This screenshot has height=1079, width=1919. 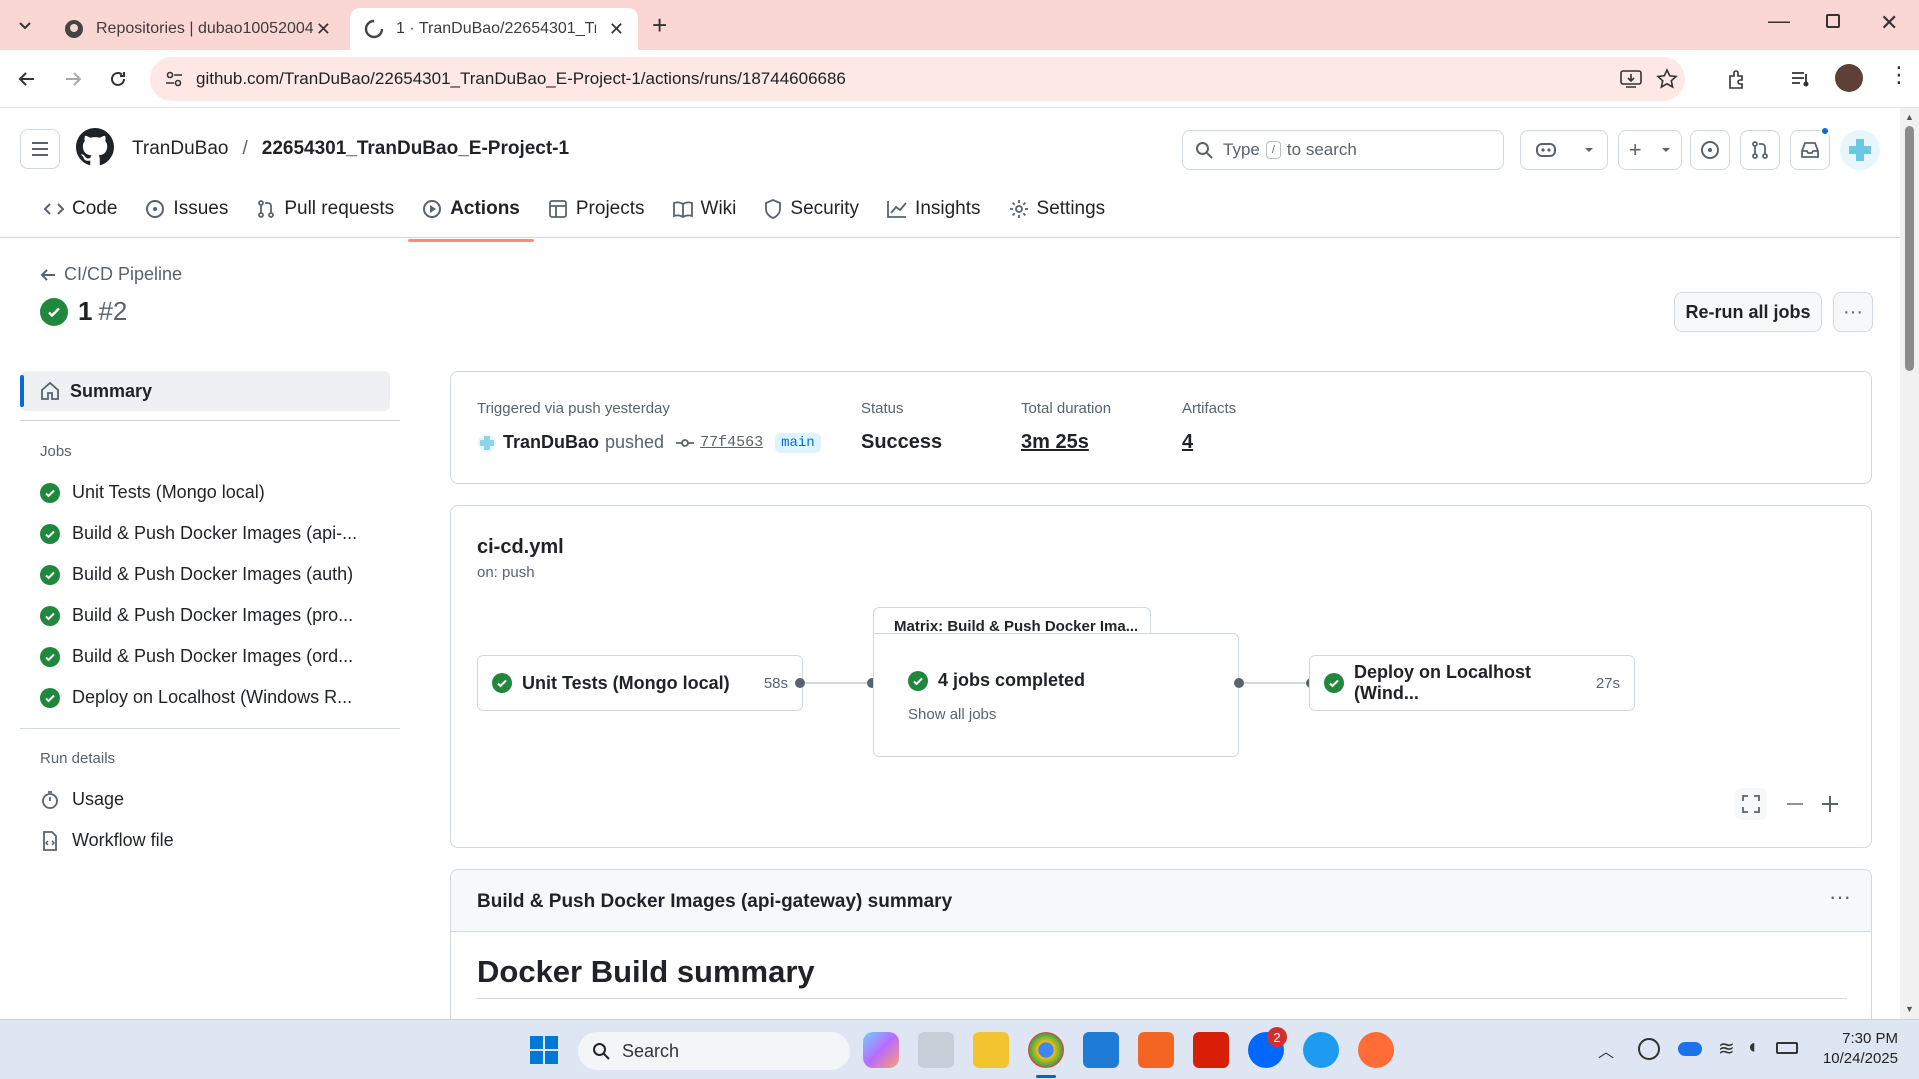 I want to click on actor-avatar-icon, so click(x=487, y=443).